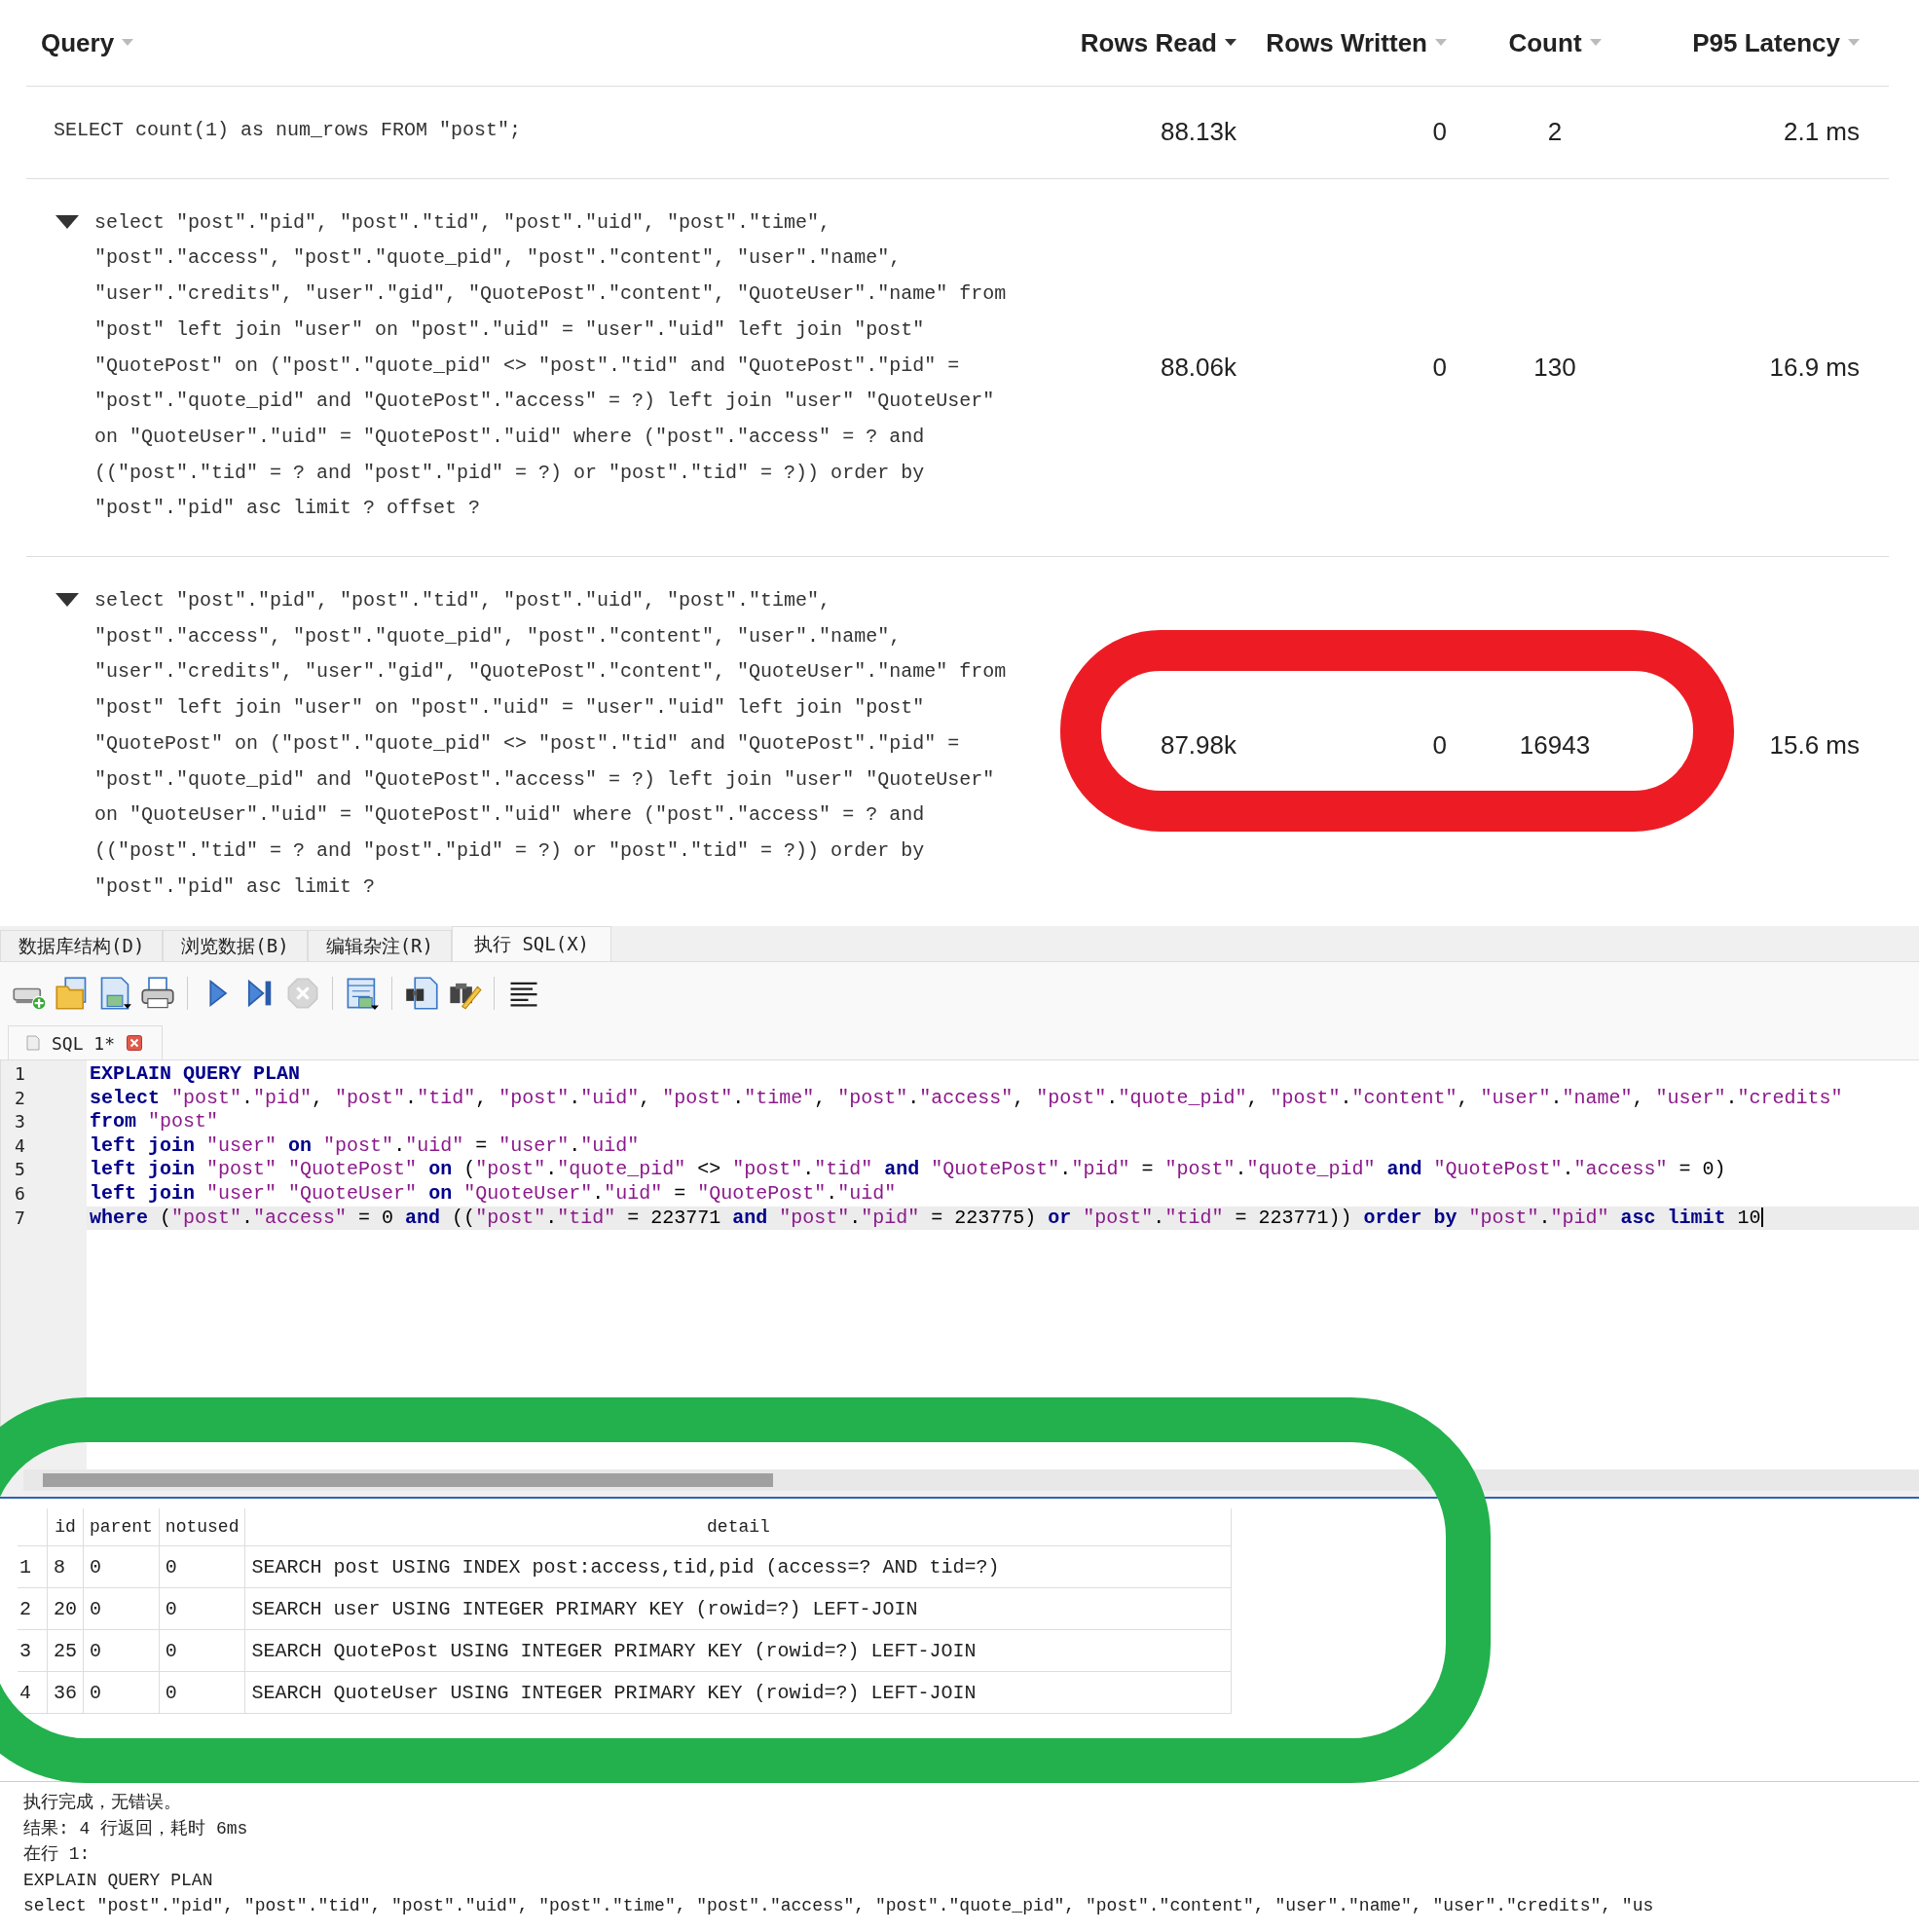  What do you see at coordinates (288, 130) in the screenshot?
I see `query-text: SELECT count(1) as num_rows FROM "post";` at bounding box center [288, 130].